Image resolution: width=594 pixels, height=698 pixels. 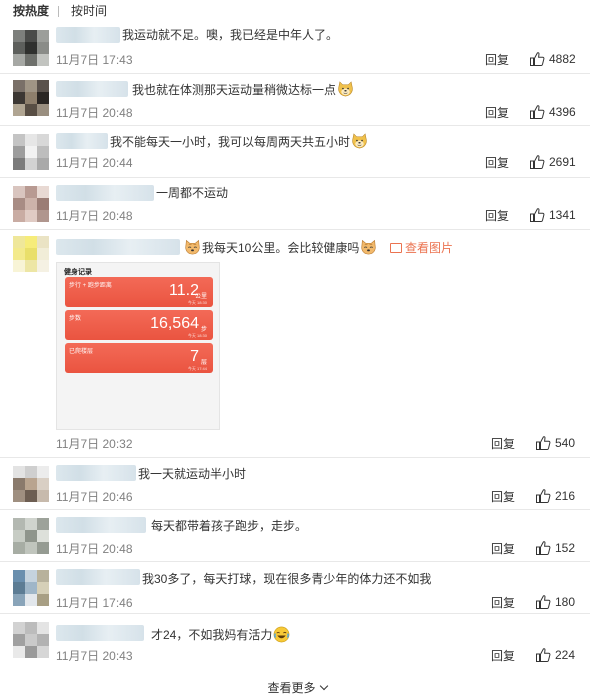 What do you see at coordinates (562, 112) in the screenshot?
I see `like-count: 4396` at bounding box center [562, 112].